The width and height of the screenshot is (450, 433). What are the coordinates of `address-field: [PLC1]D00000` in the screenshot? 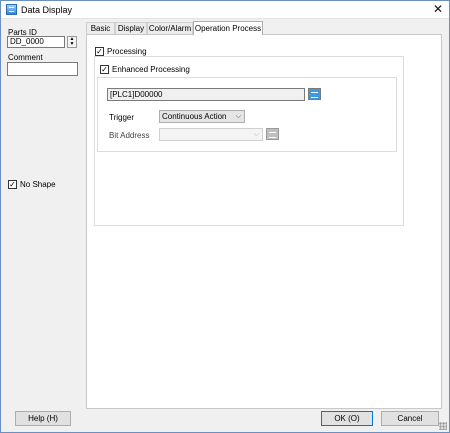 It's located at (206, 94).